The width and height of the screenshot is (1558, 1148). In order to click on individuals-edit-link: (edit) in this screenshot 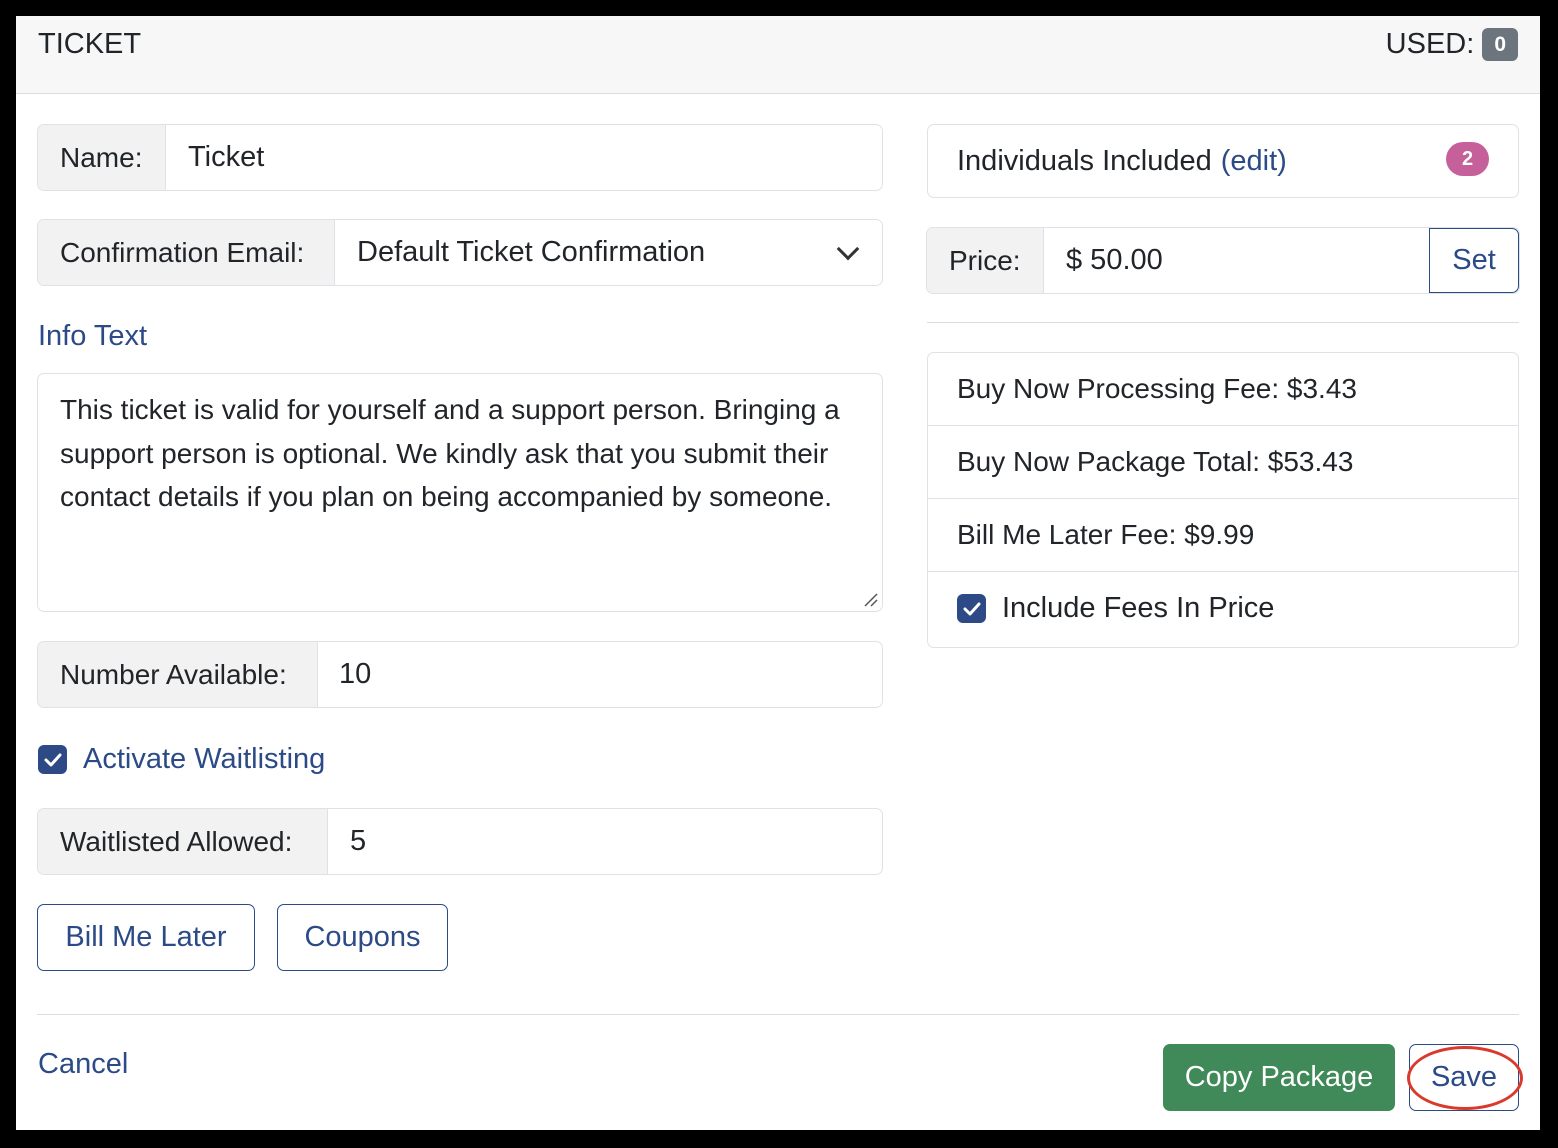, I will do `click(1254, 161)`.